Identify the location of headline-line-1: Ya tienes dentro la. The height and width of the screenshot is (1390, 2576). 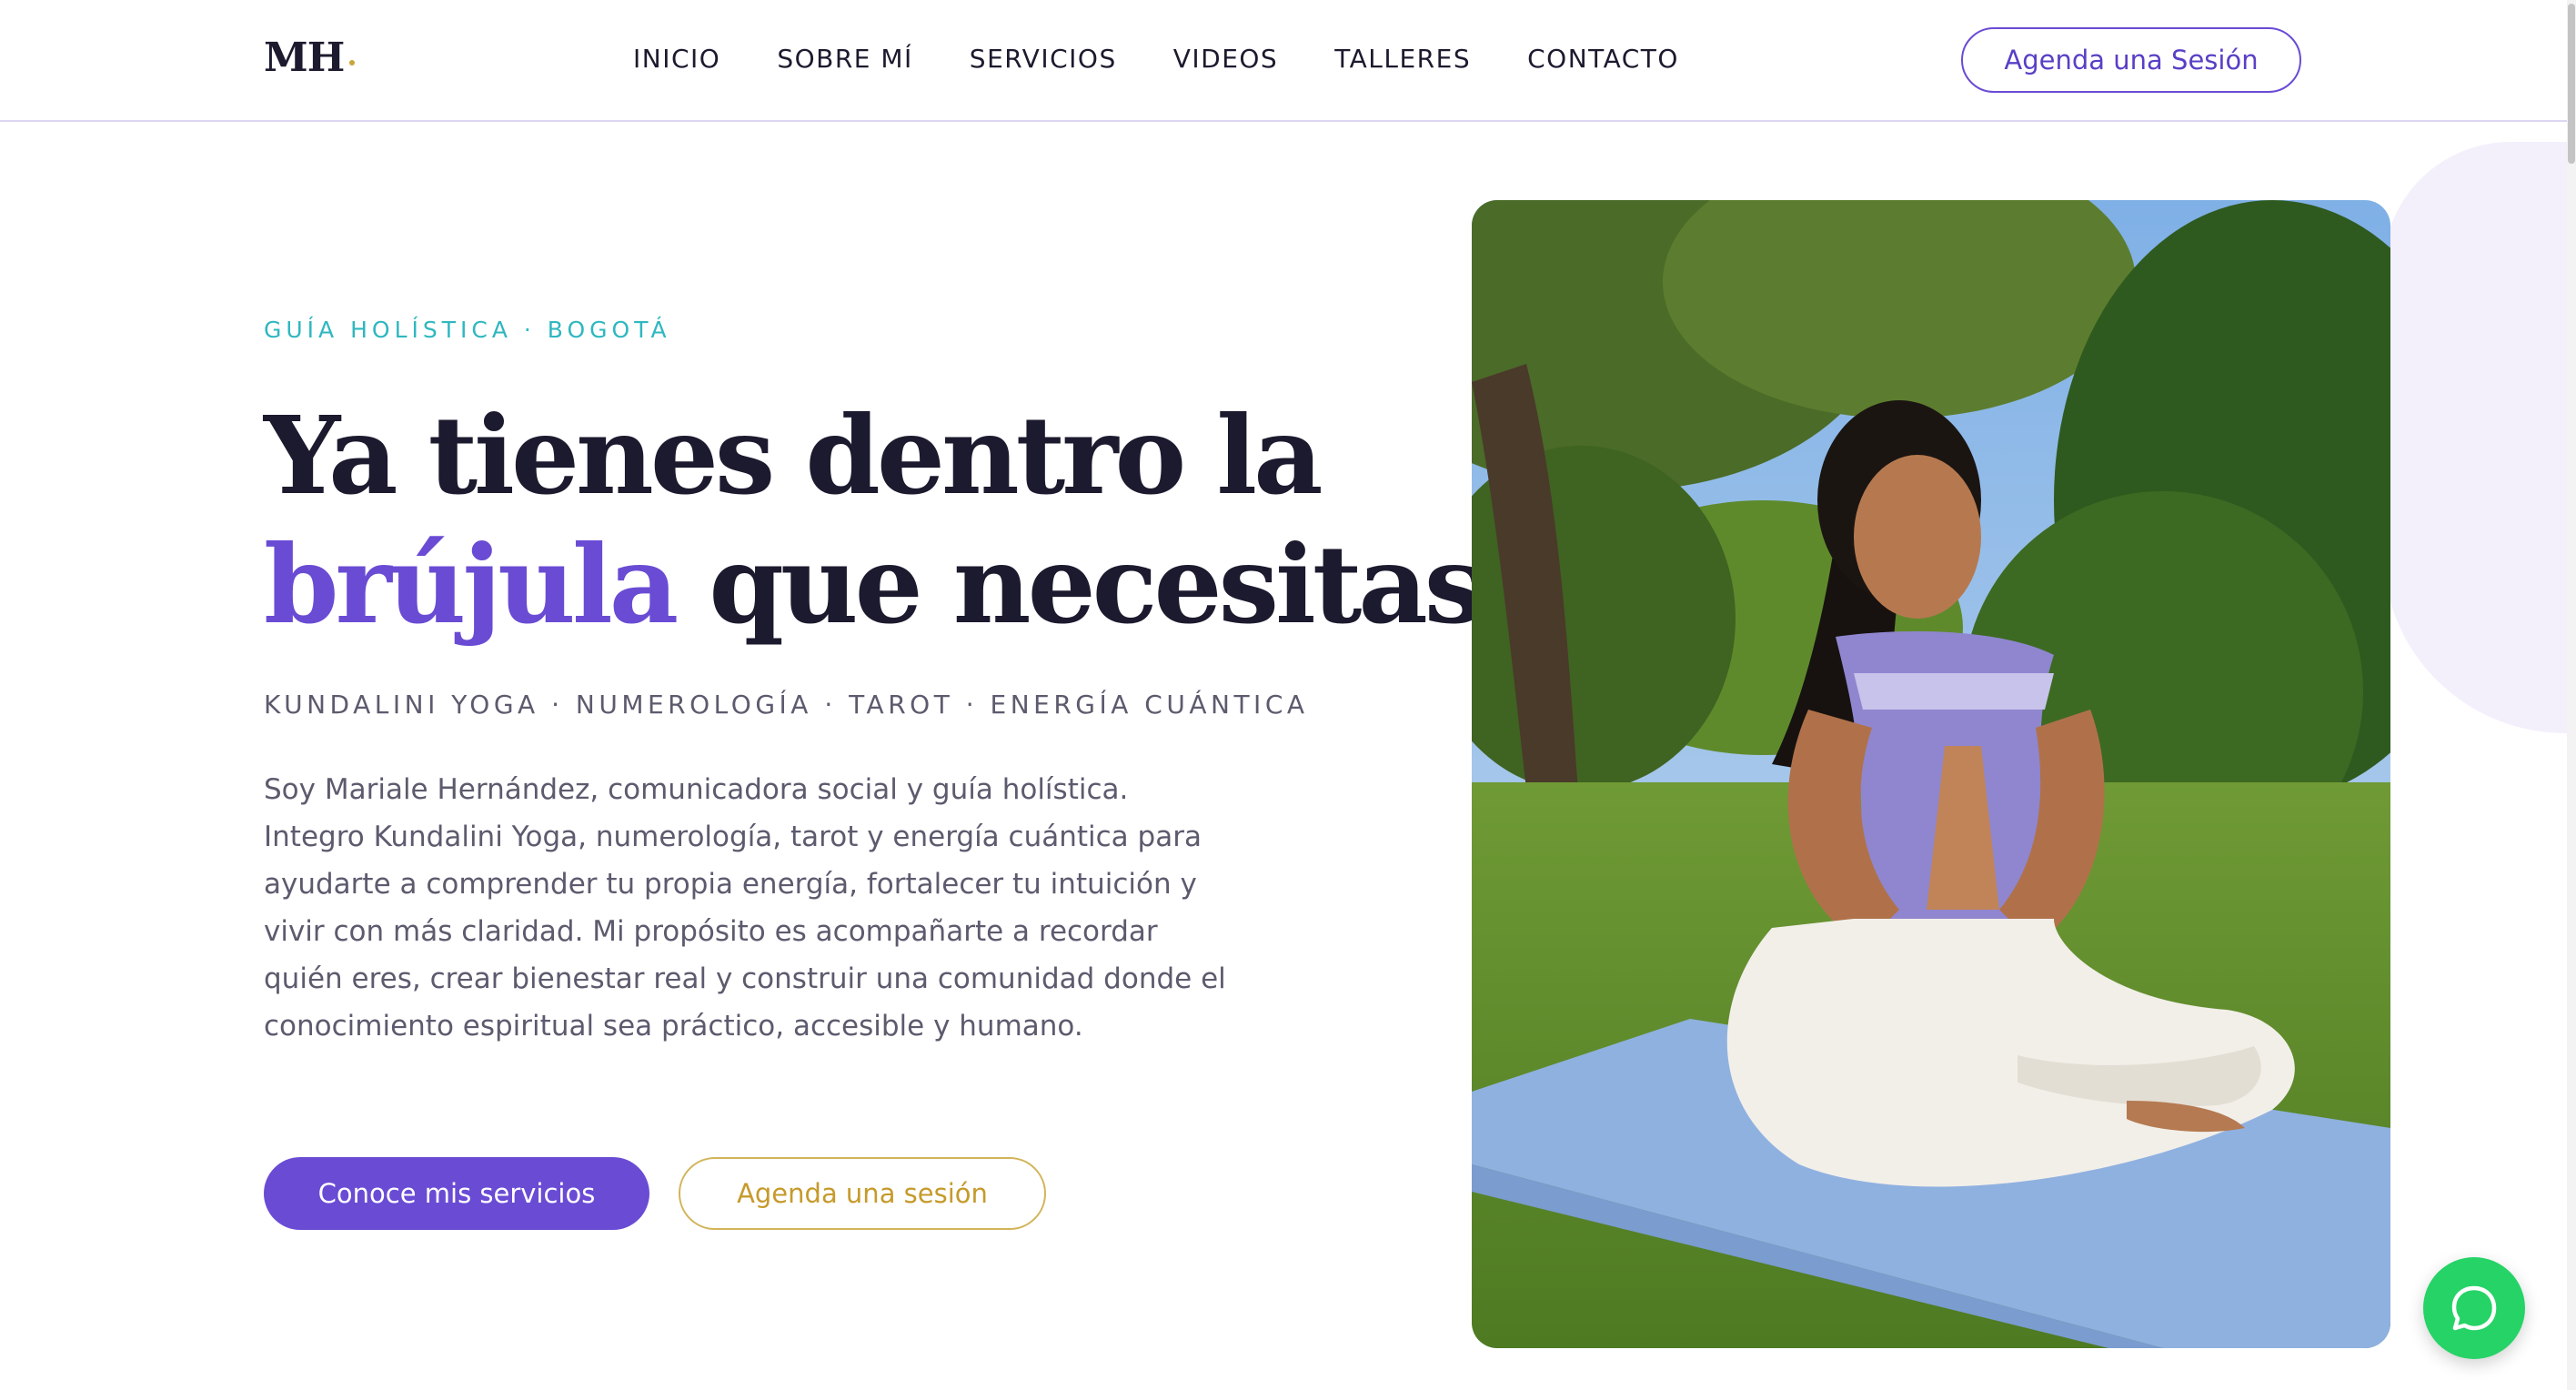
(793, 455).